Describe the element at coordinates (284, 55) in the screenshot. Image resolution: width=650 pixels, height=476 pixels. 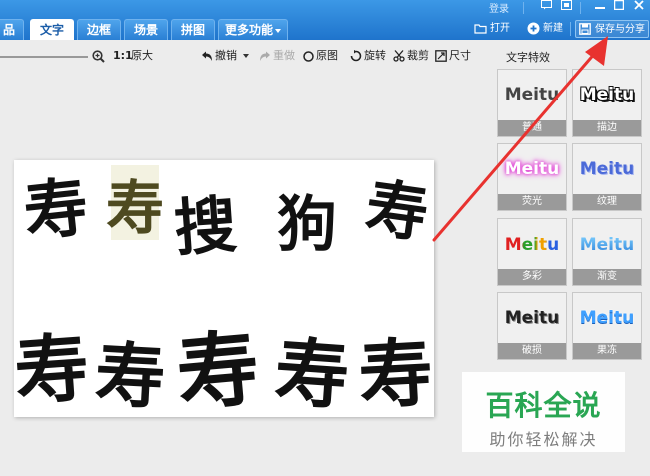
I see `redo-label: 重做` at that location.